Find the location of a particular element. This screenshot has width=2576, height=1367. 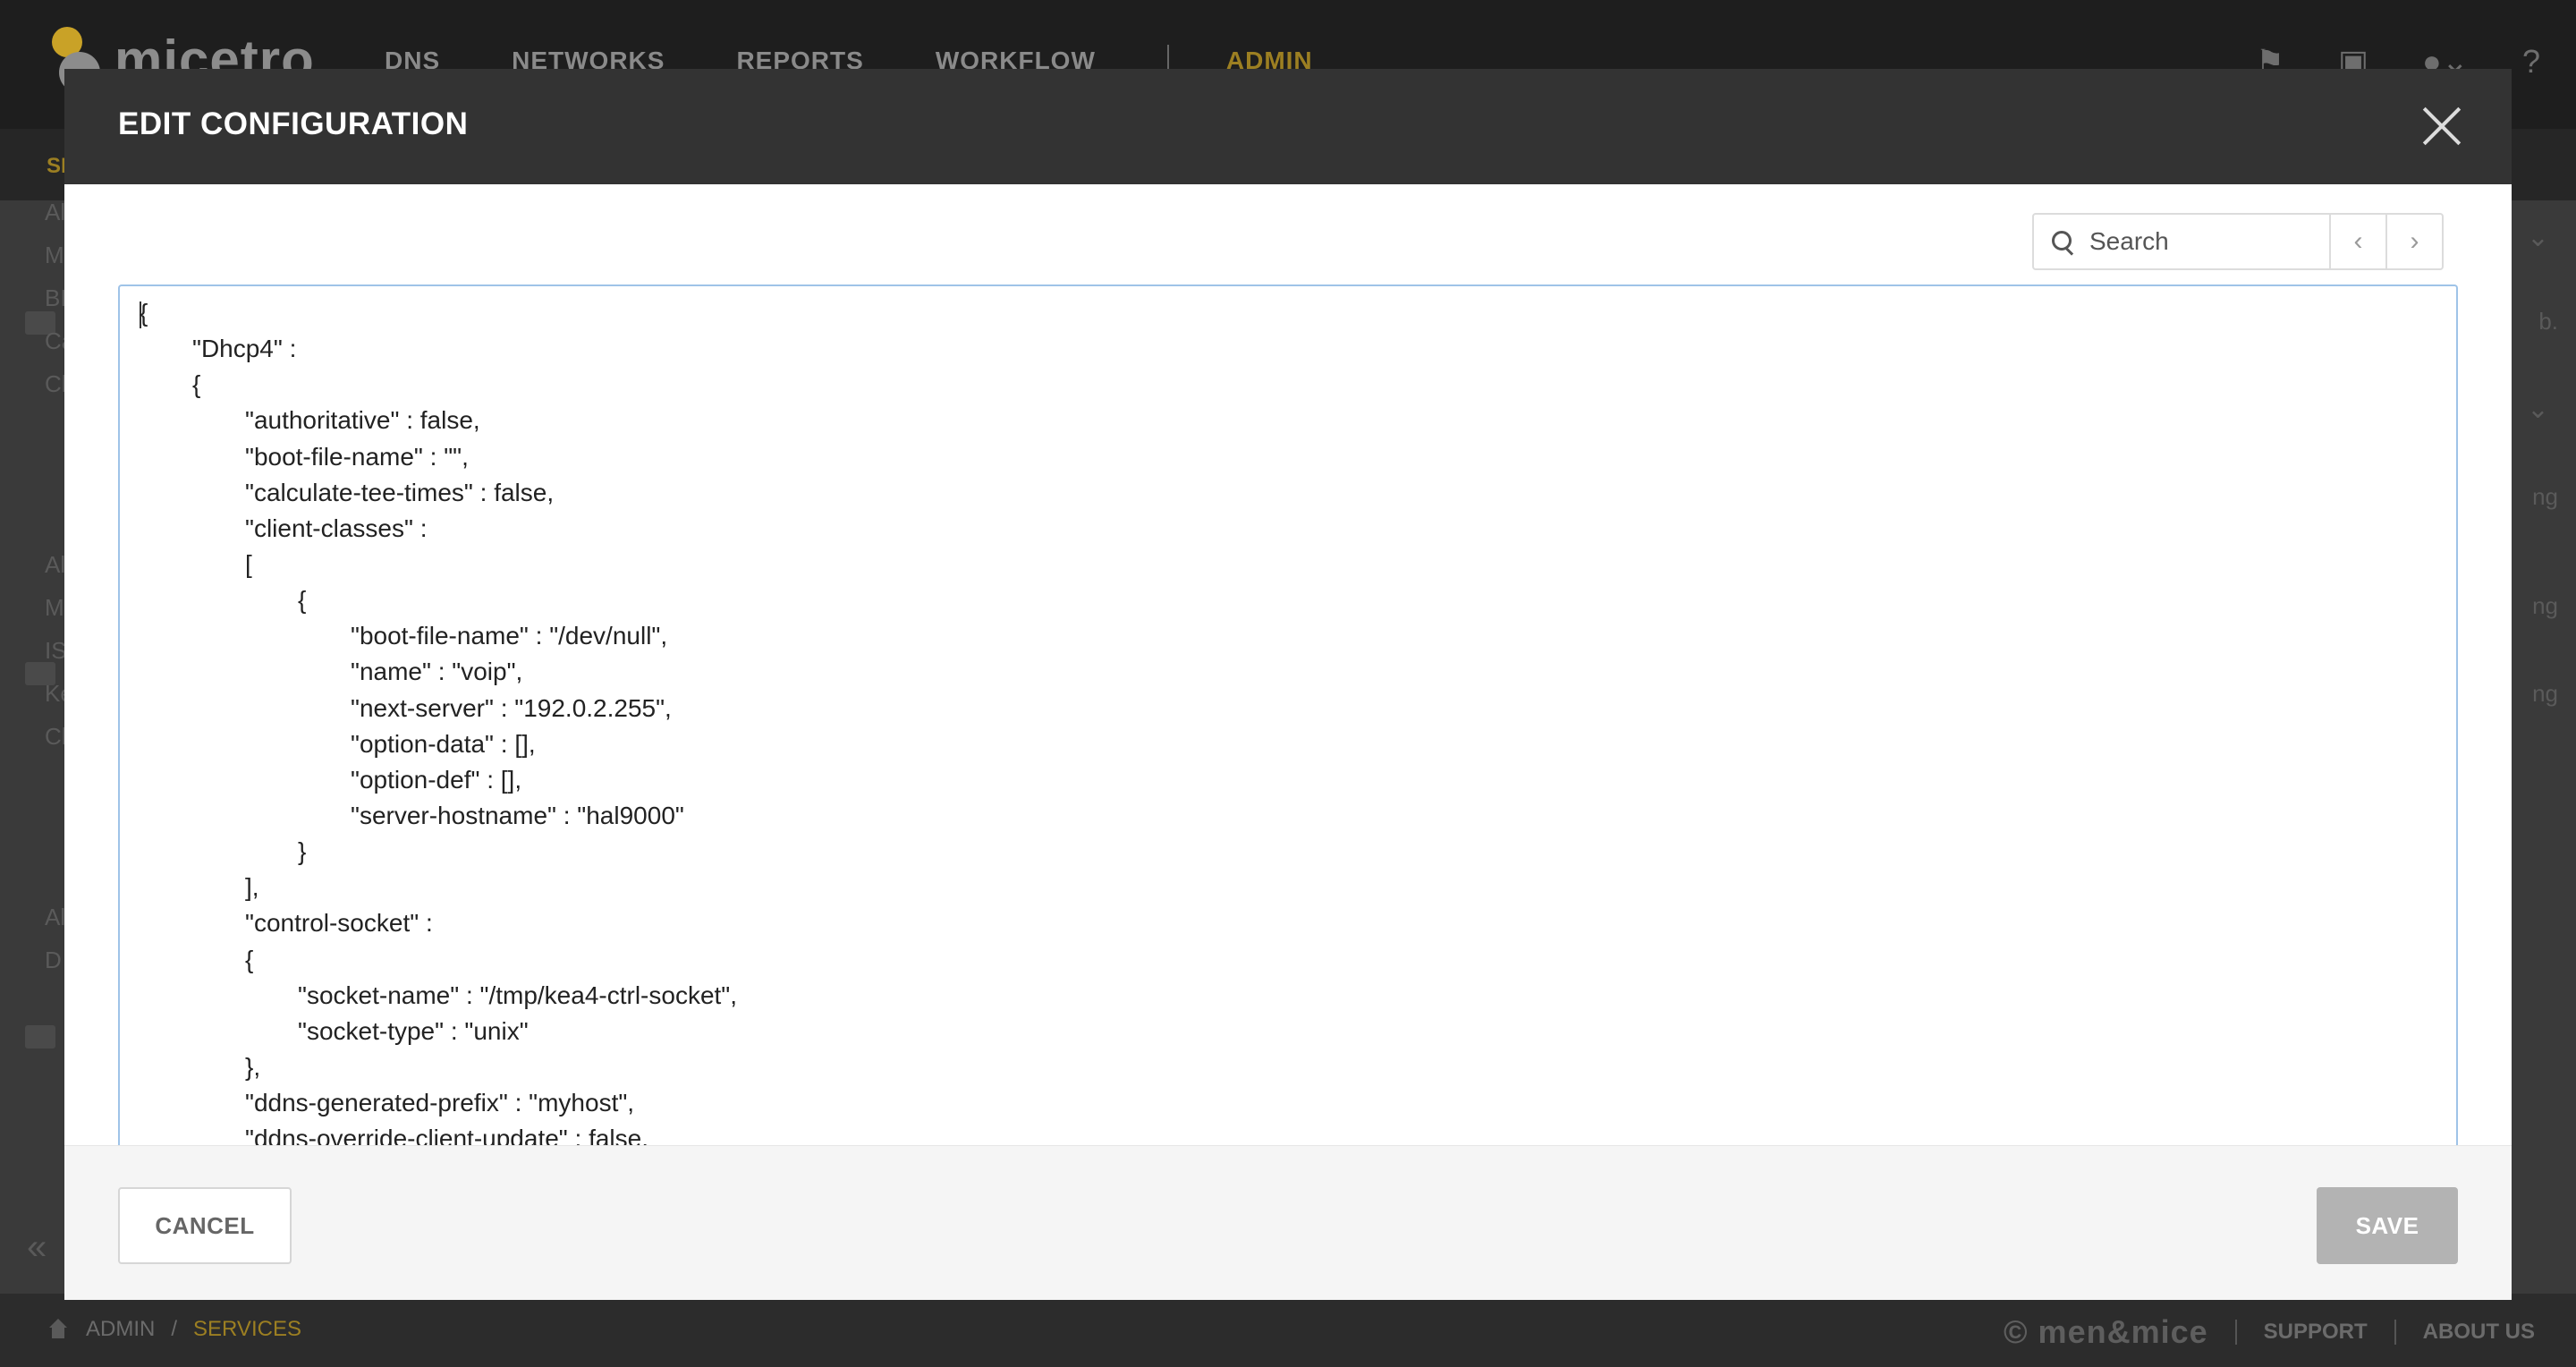

code-line: }, is located at coordinates (253, 1066).